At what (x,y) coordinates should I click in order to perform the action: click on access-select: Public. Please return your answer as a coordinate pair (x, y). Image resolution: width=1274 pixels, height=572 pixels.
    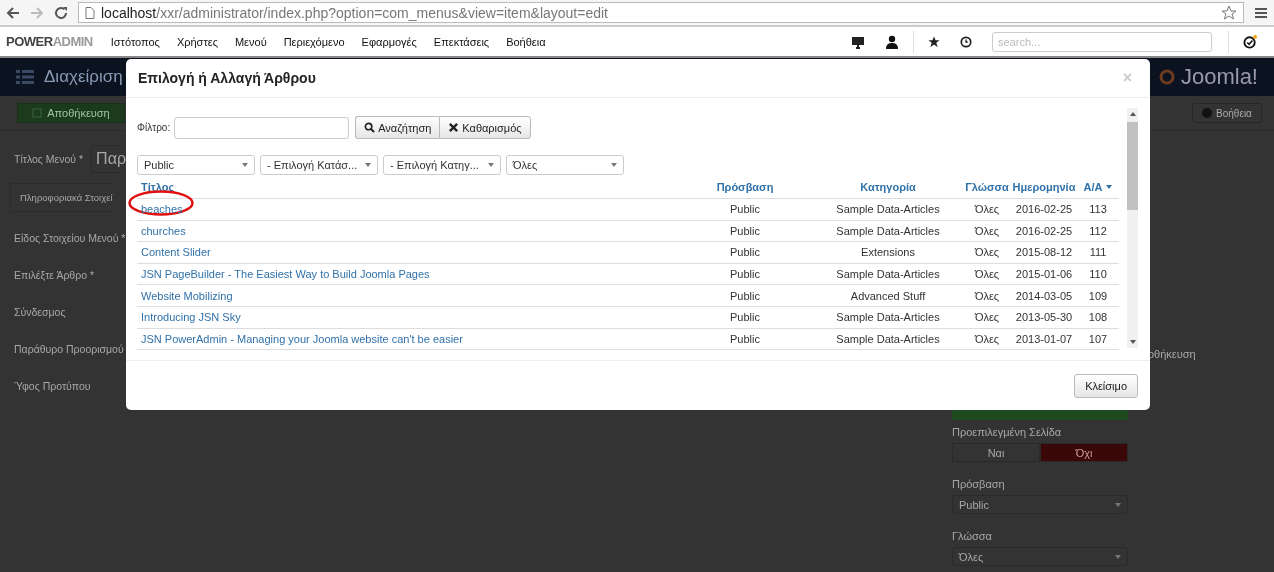
    Looking at the image, I should click on (1040, 504).